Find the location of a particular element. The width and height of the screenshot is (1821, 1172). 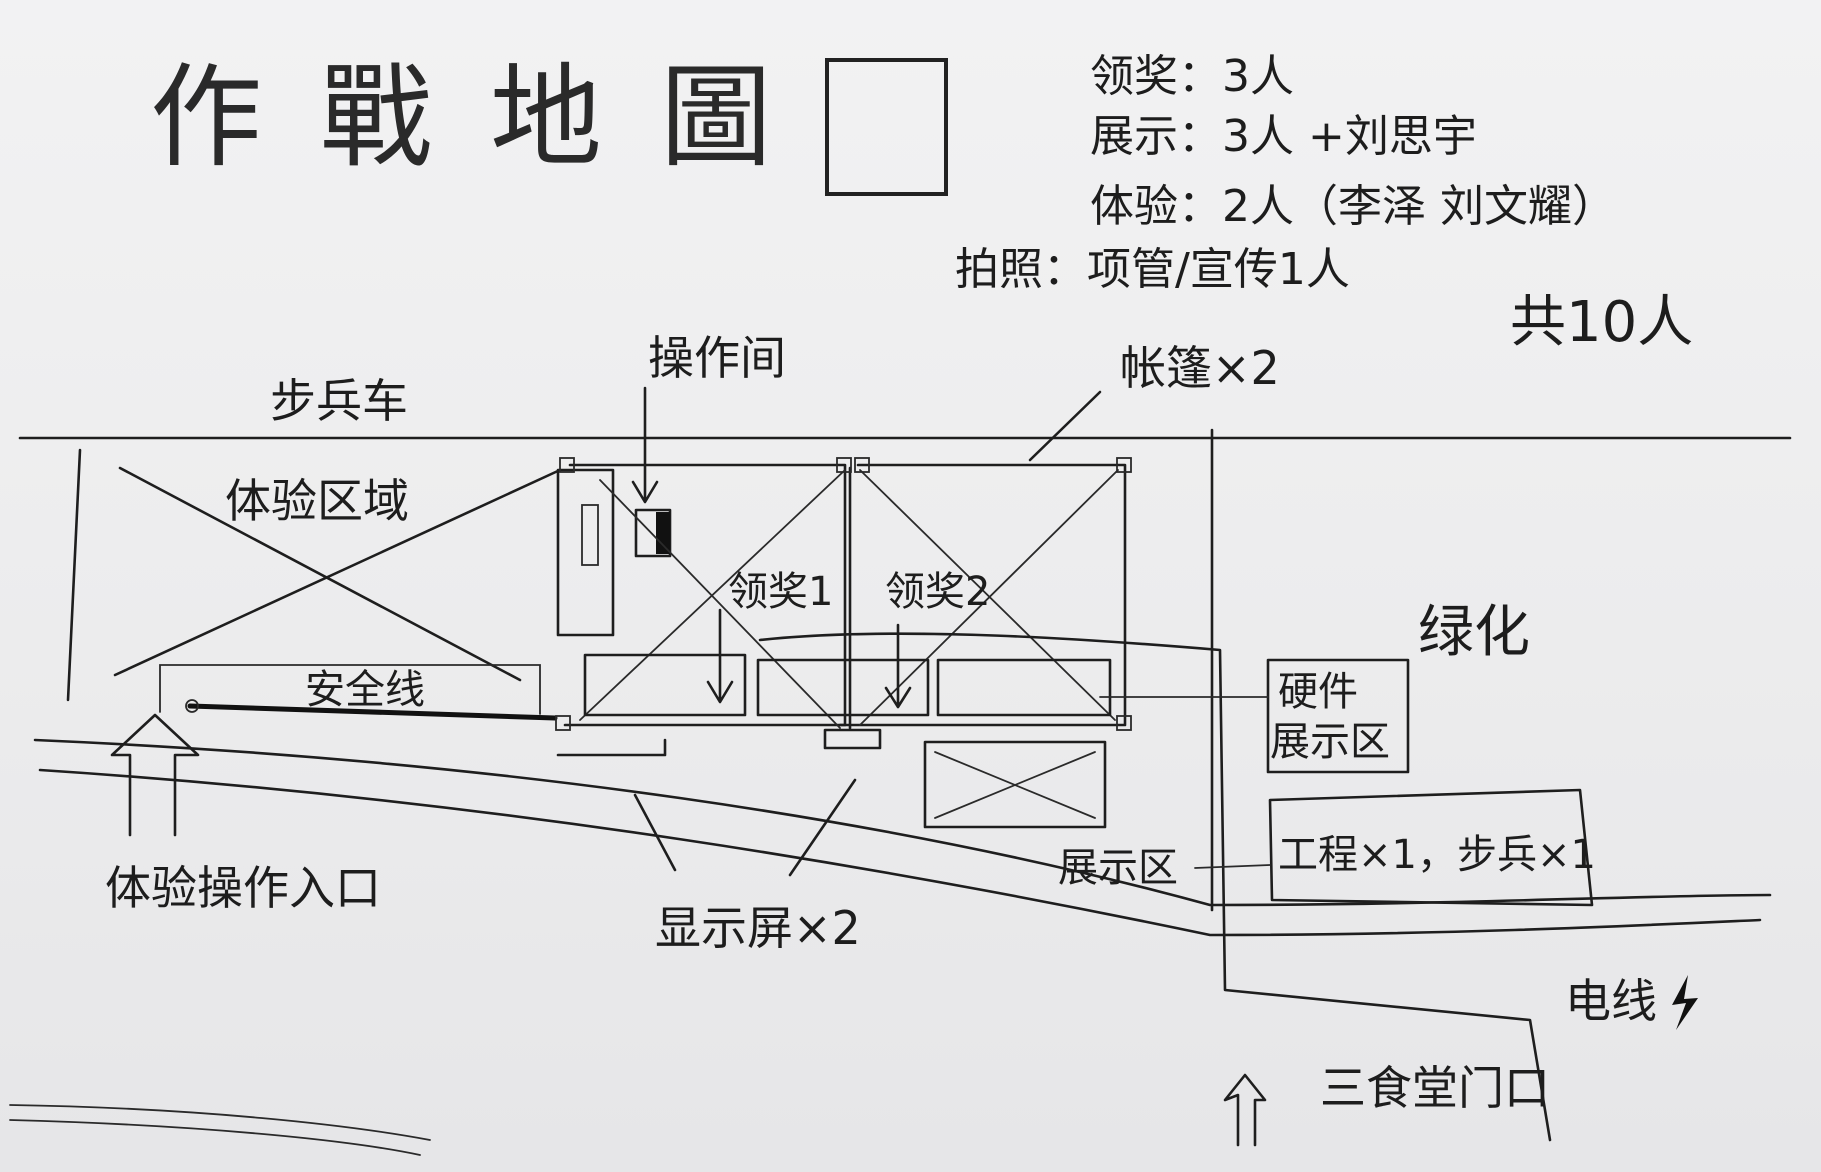

tent-post is located at coordinates (563, 723).